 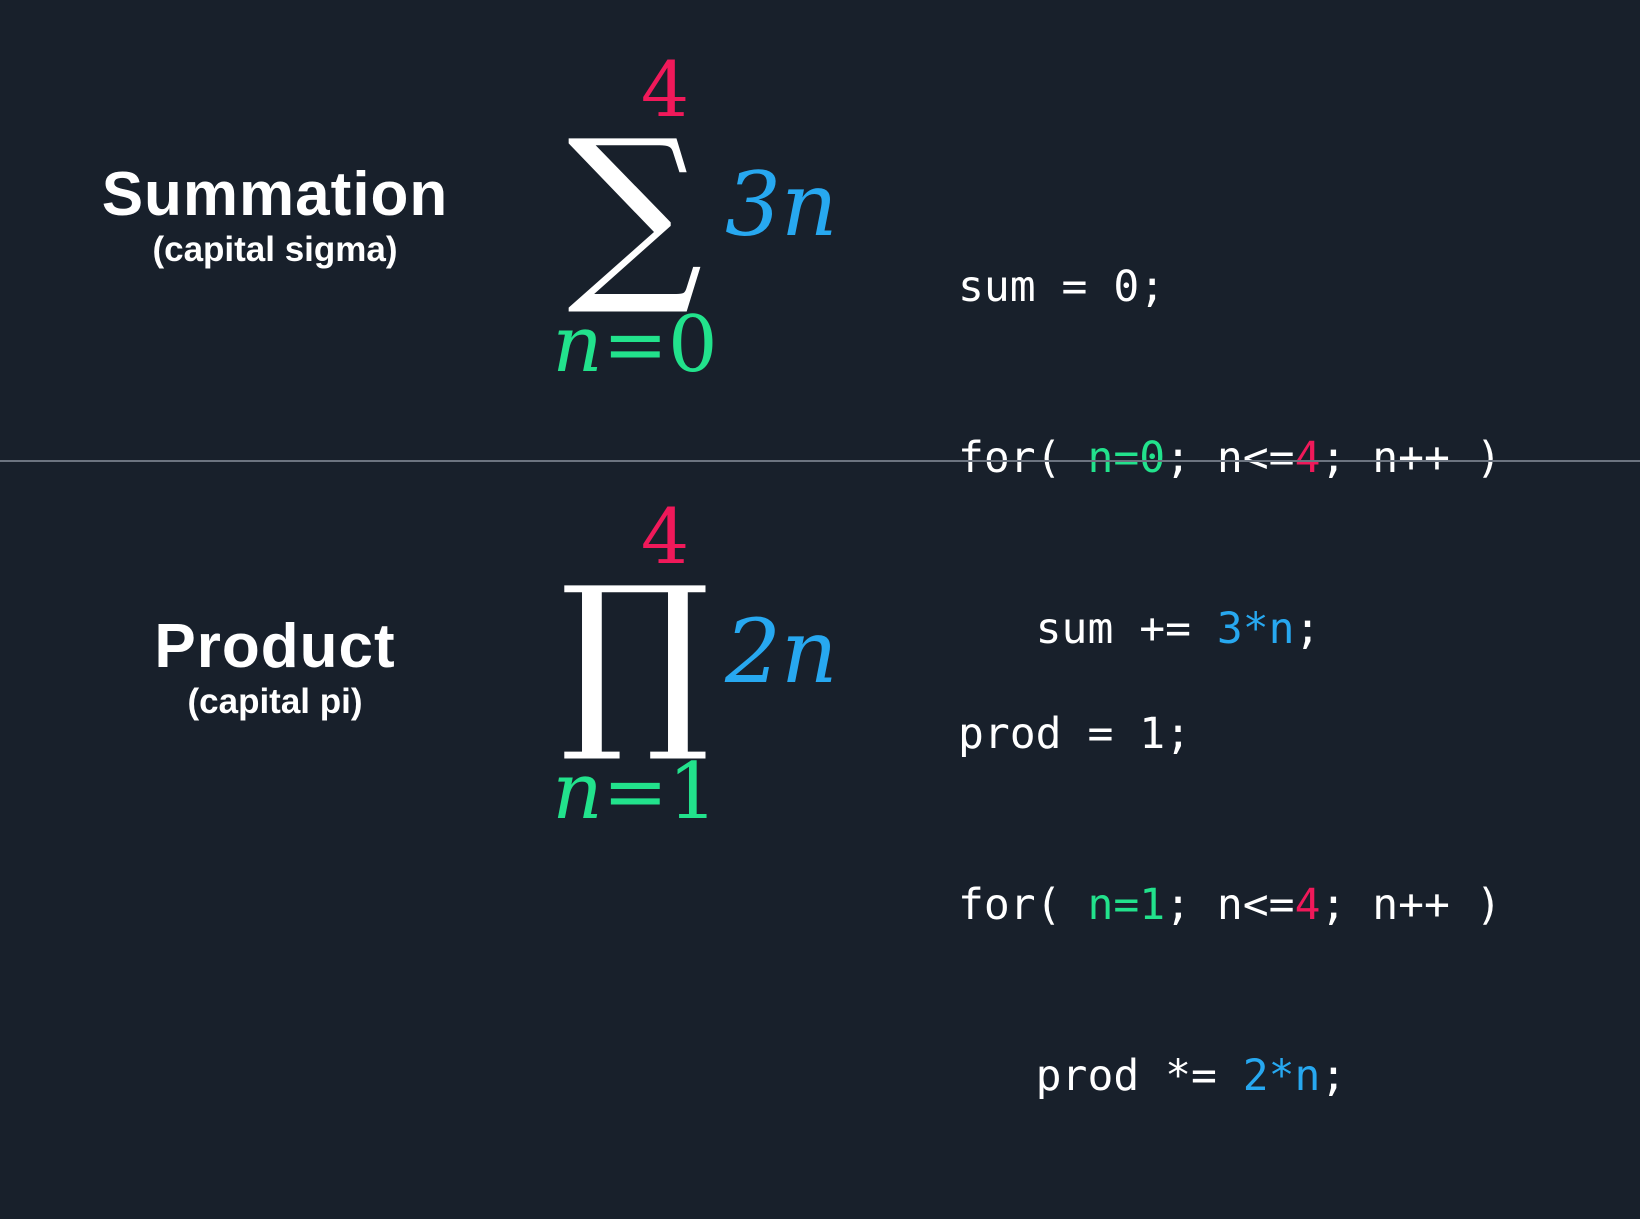 I want to click on pi-symbol: ∏, so click(x=635, y=656).